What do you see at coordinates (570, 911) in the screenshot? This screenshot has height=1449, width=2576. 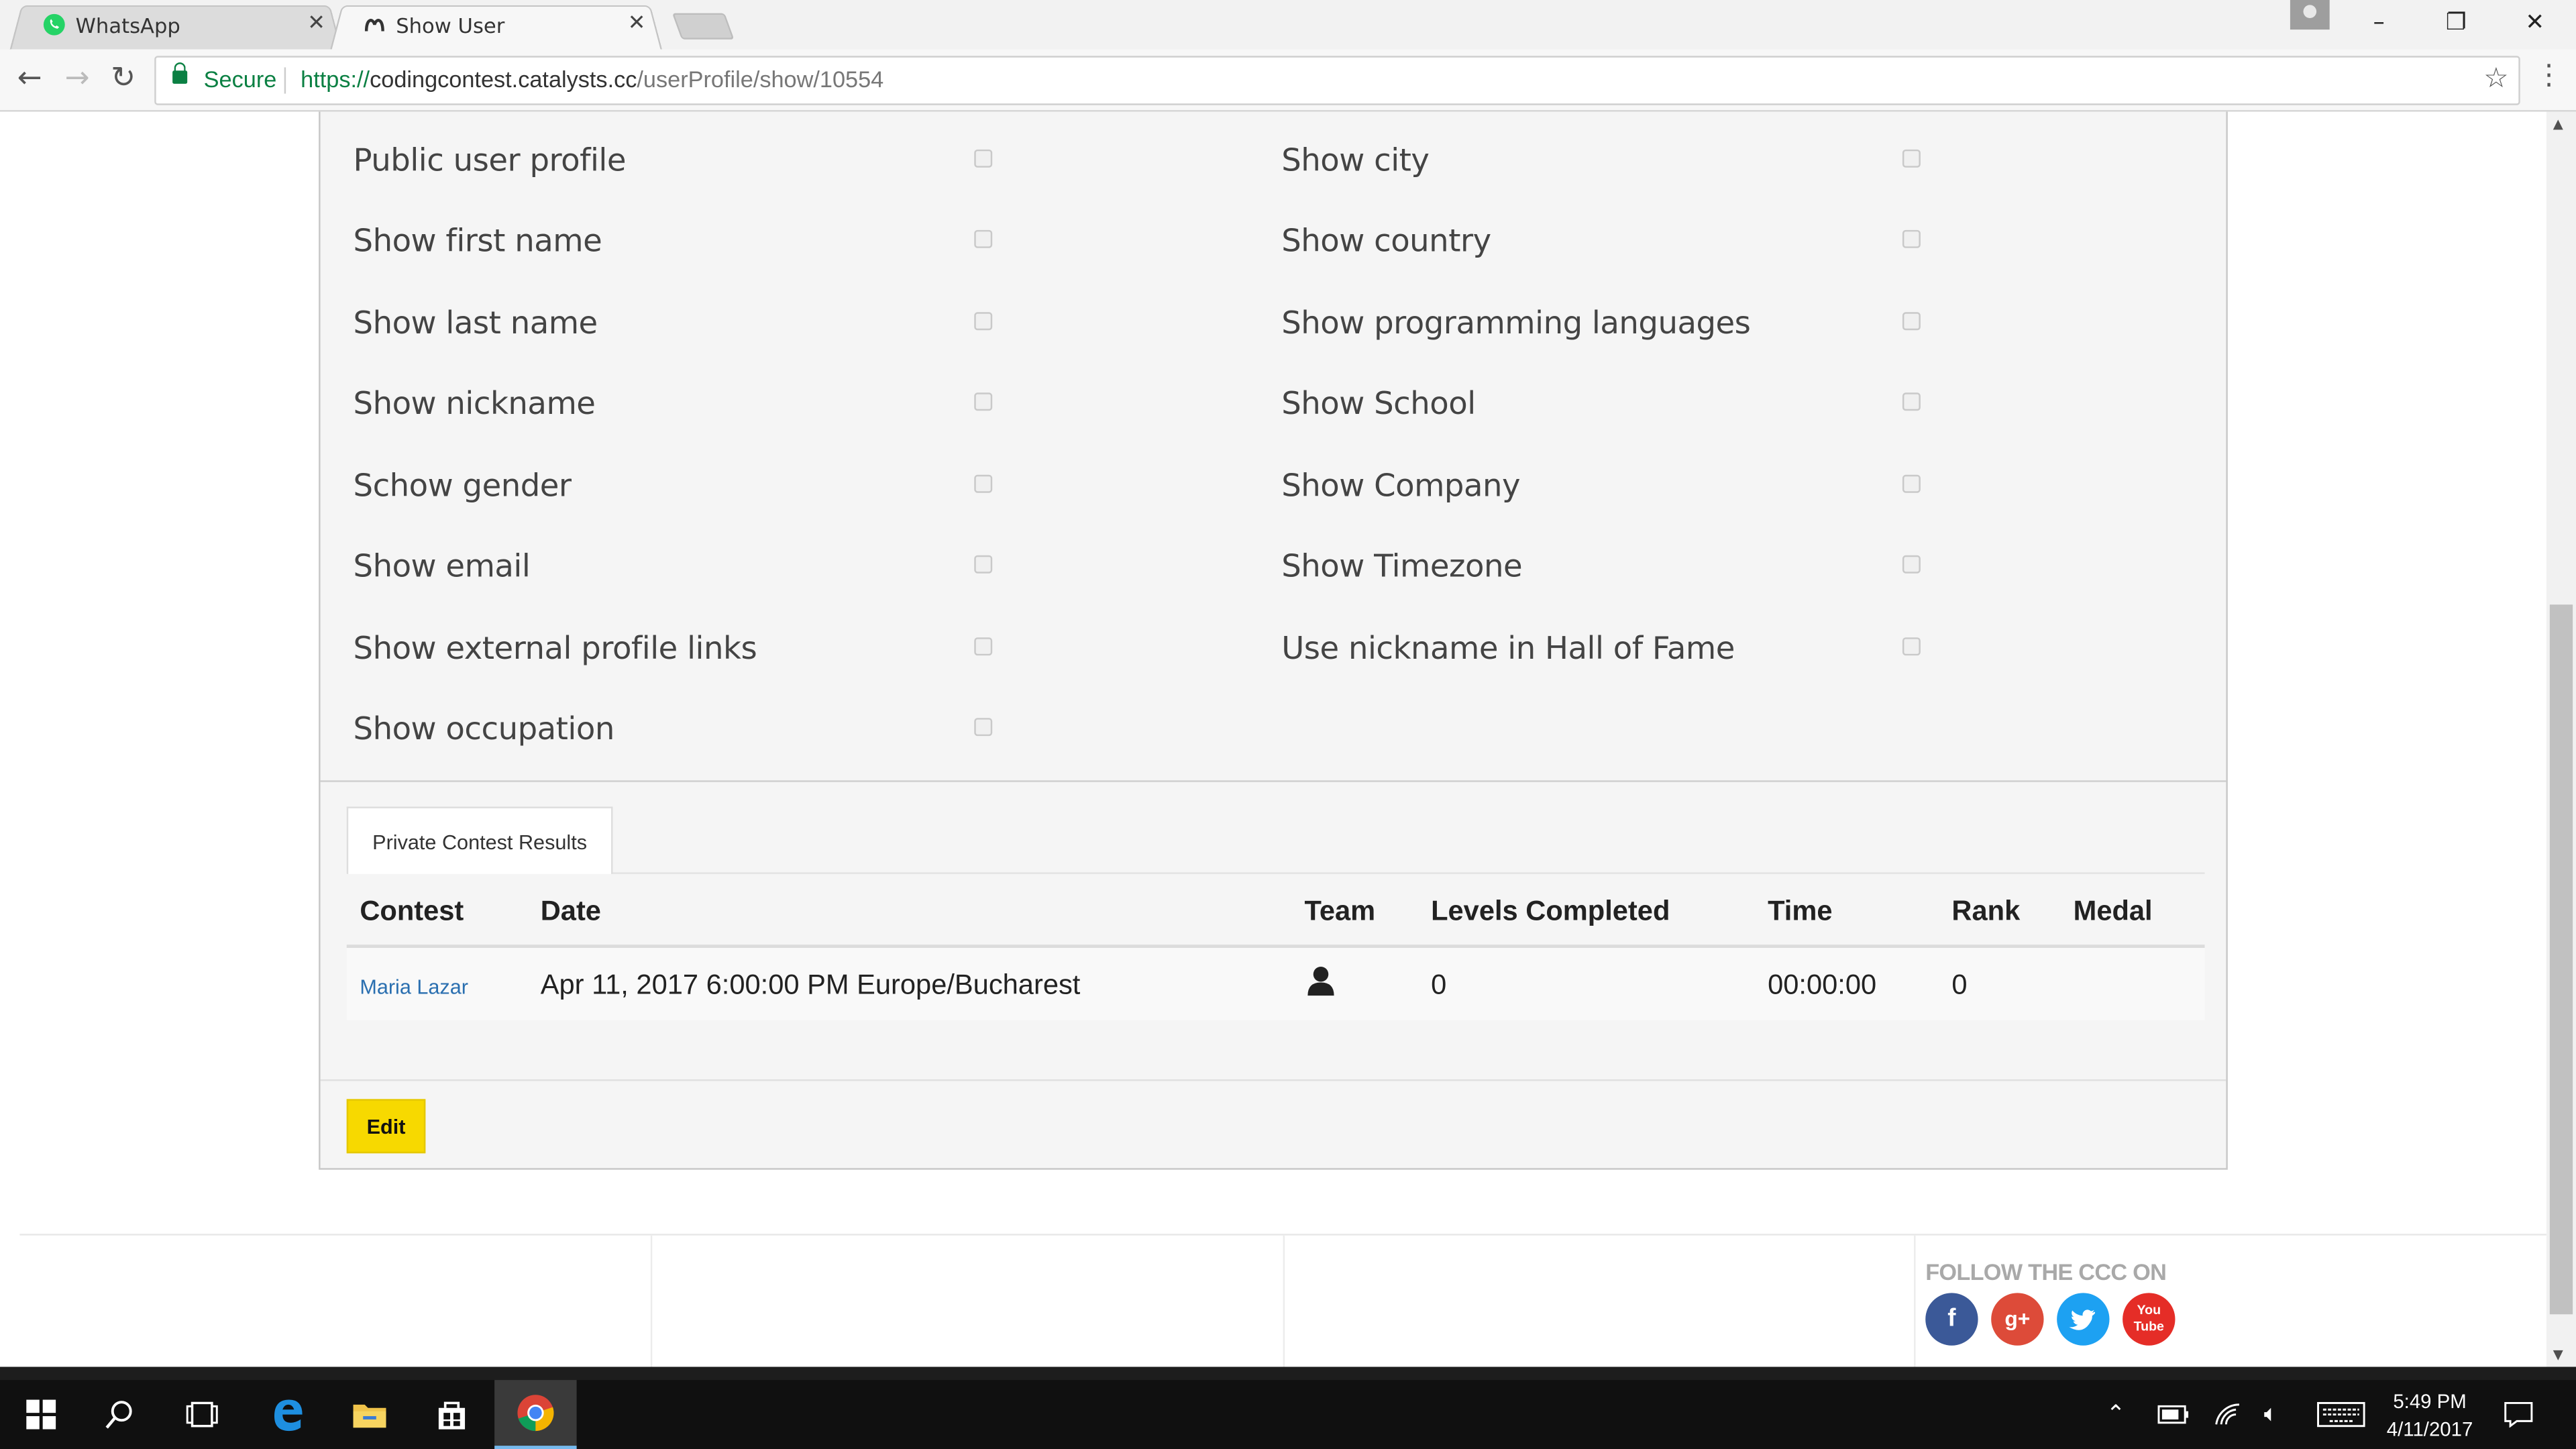 I see `column-header: Date` at bounding box center [570, 911].